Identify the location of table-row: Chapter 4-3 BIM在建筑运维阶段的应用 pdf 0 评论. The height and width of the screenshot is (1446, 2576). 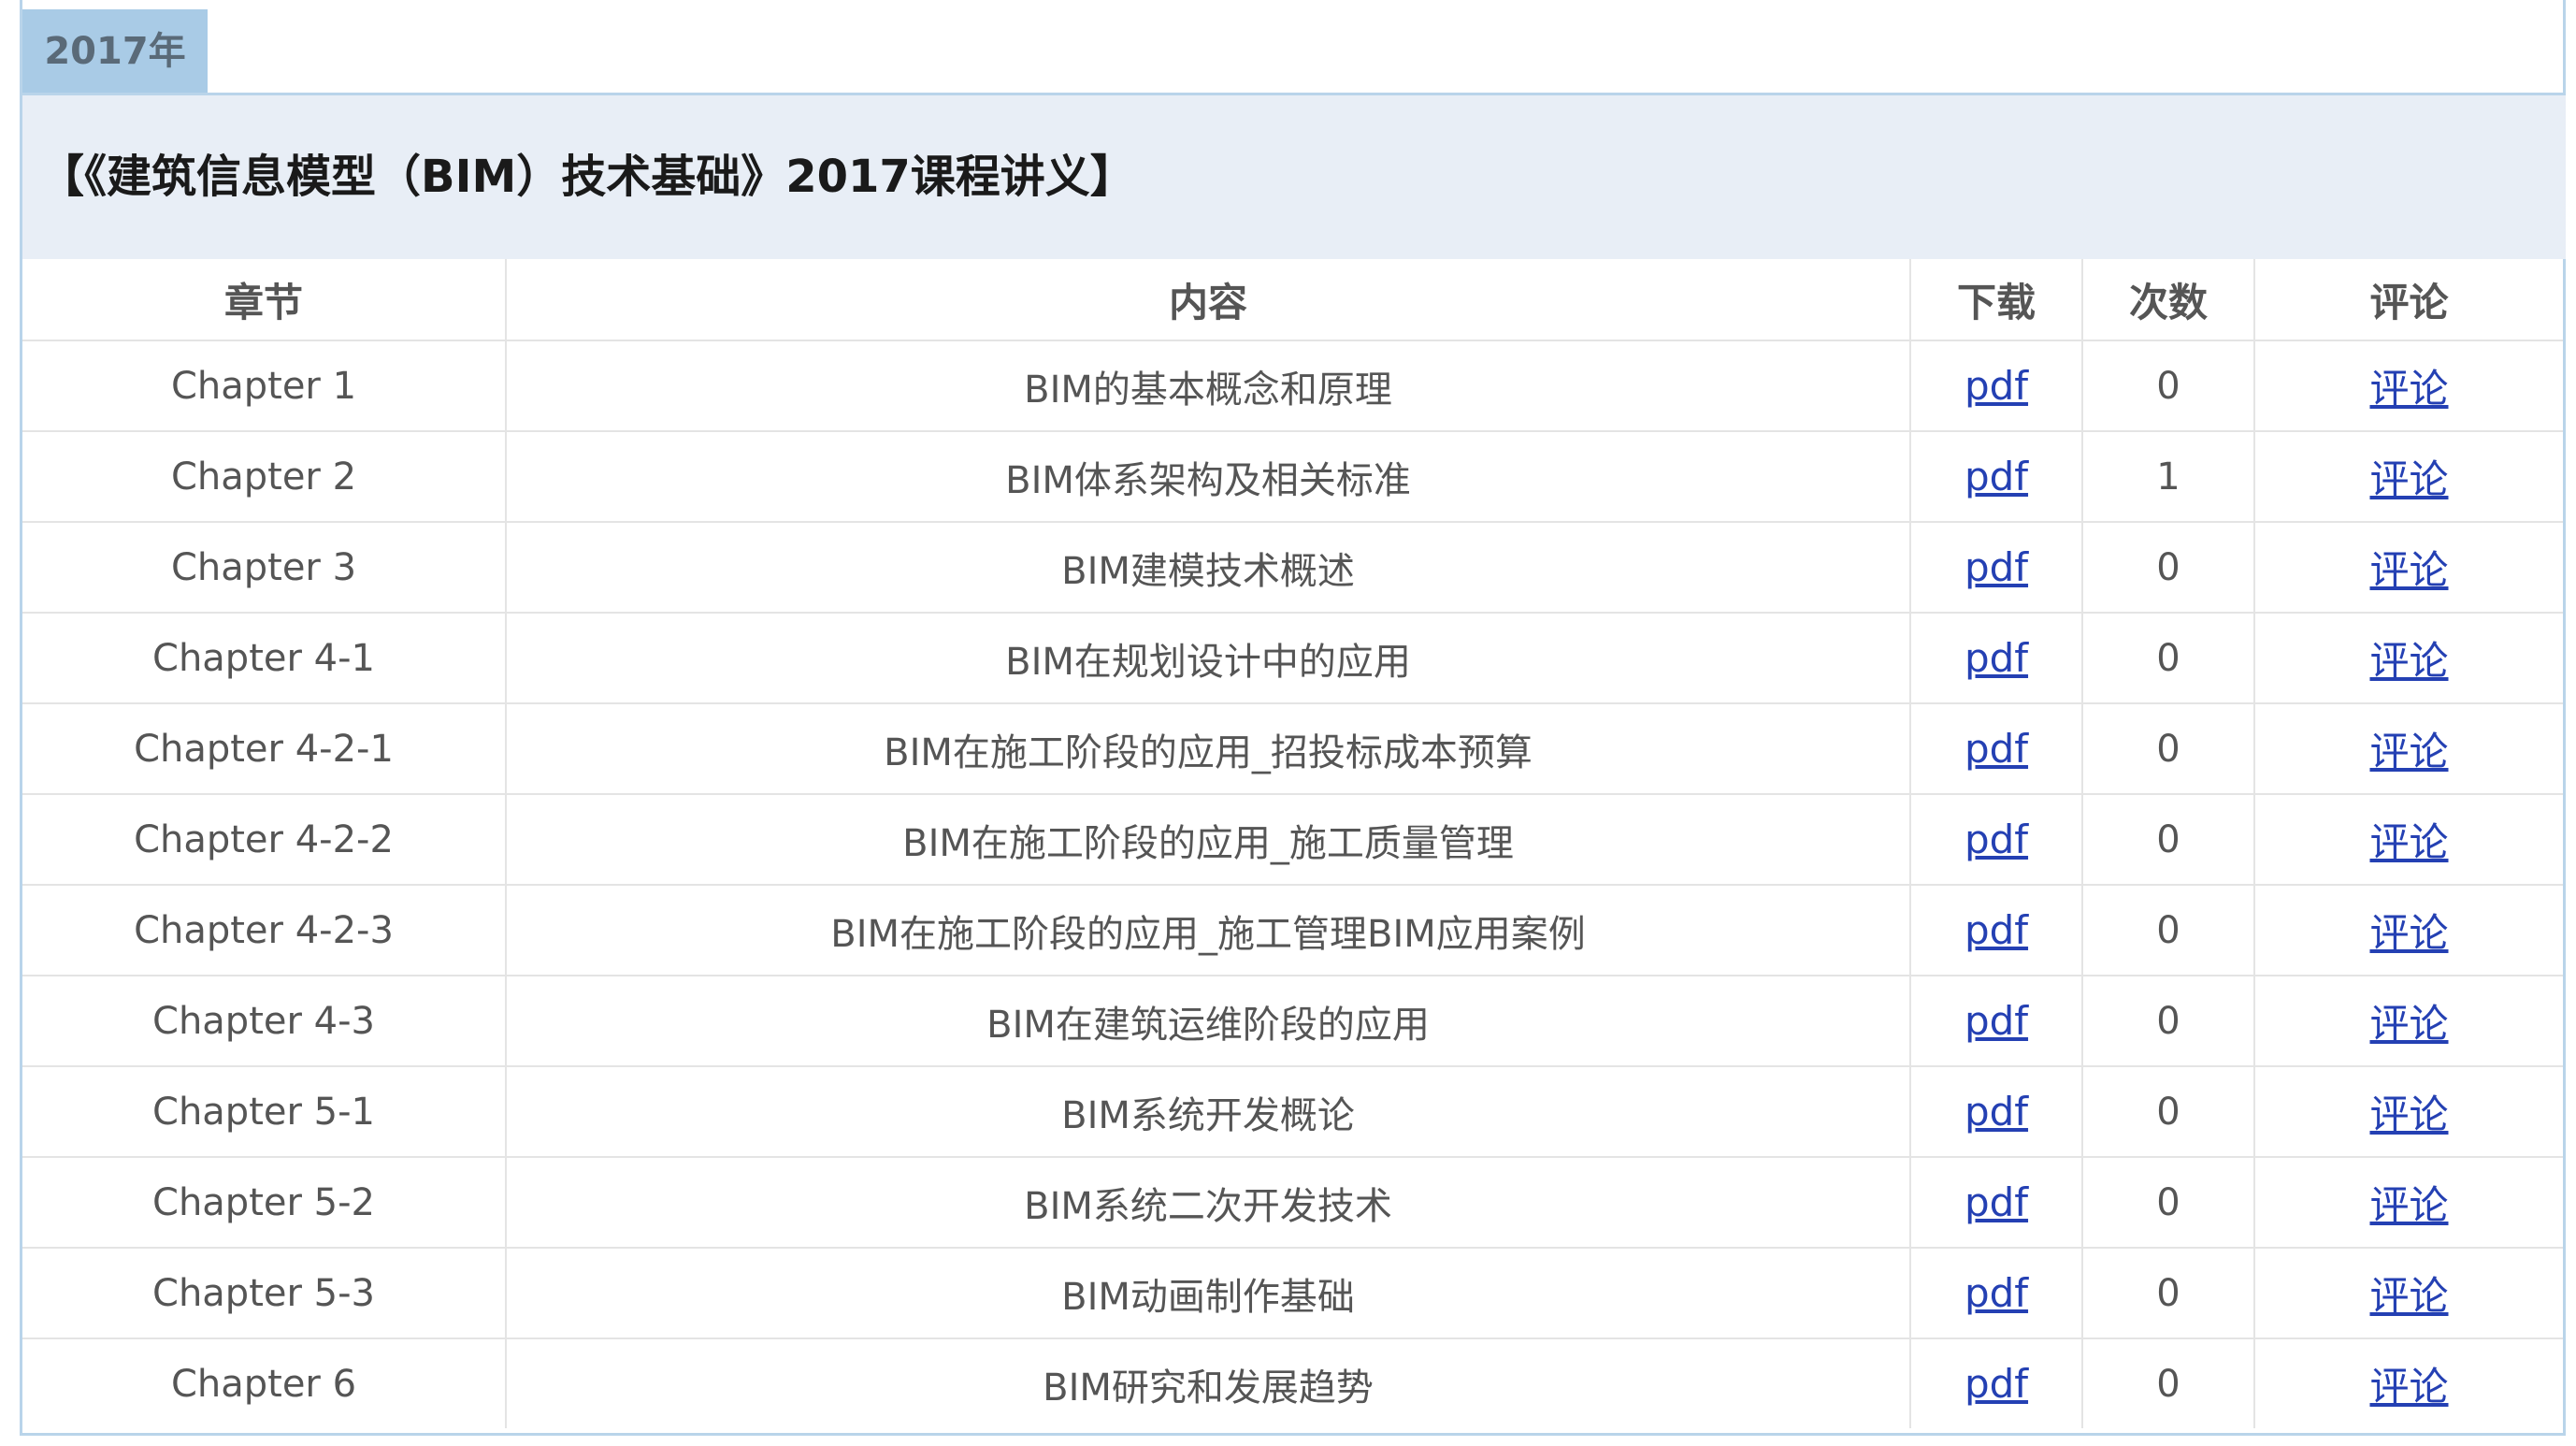
(1293, 1022).